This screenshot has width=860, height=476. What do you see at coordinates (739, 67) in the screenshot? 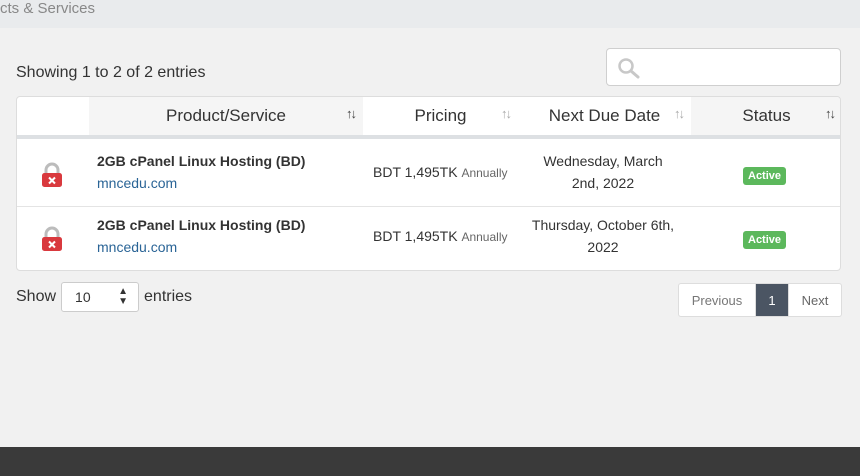
I see `search-input` at bounding box center [739, 67].